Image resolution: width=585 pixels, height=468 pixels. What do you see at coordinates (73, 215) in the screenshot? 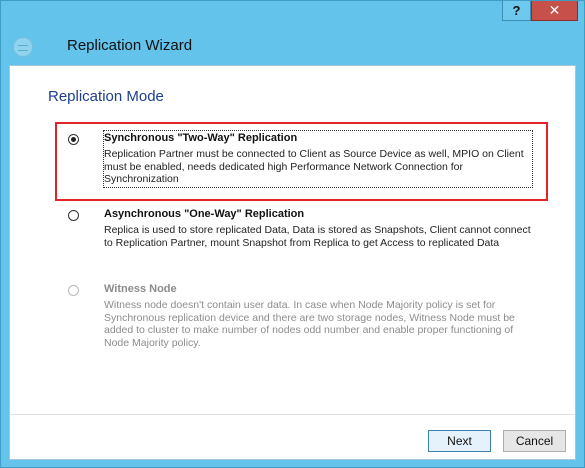
I see `radio-asynchronous` at bounding box center [73, 215].